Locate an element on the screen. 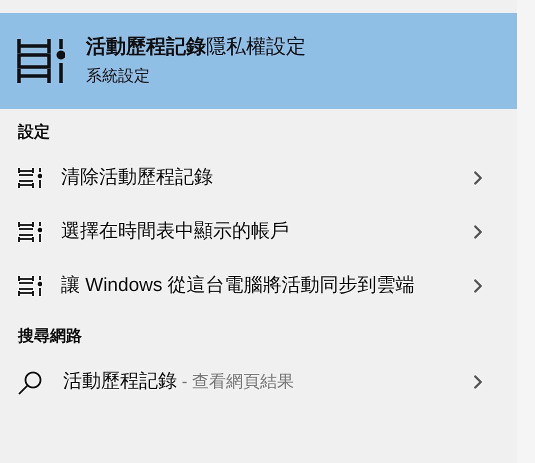 The height and width of the screenshot is (463, 535). web-result-item: 活動歷程記錄 - 查看網頁結果 is located at coordinates (258, 382).